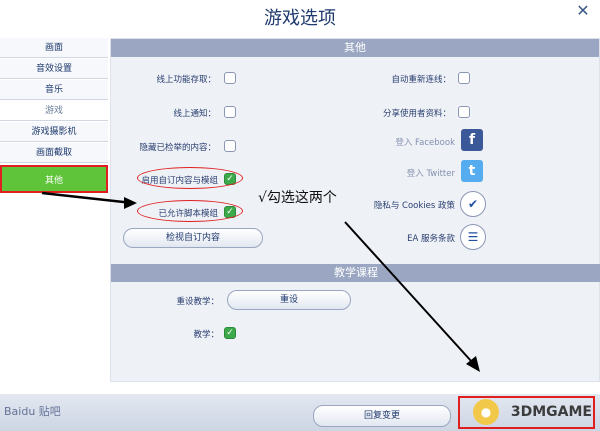 The height and width of the screenshot is (431, 600). What do you see at coordinates (32, 411) in the screenshot?
I see `baidu-watermark: Baidu 贴吧` at bounding box center [32, 411].